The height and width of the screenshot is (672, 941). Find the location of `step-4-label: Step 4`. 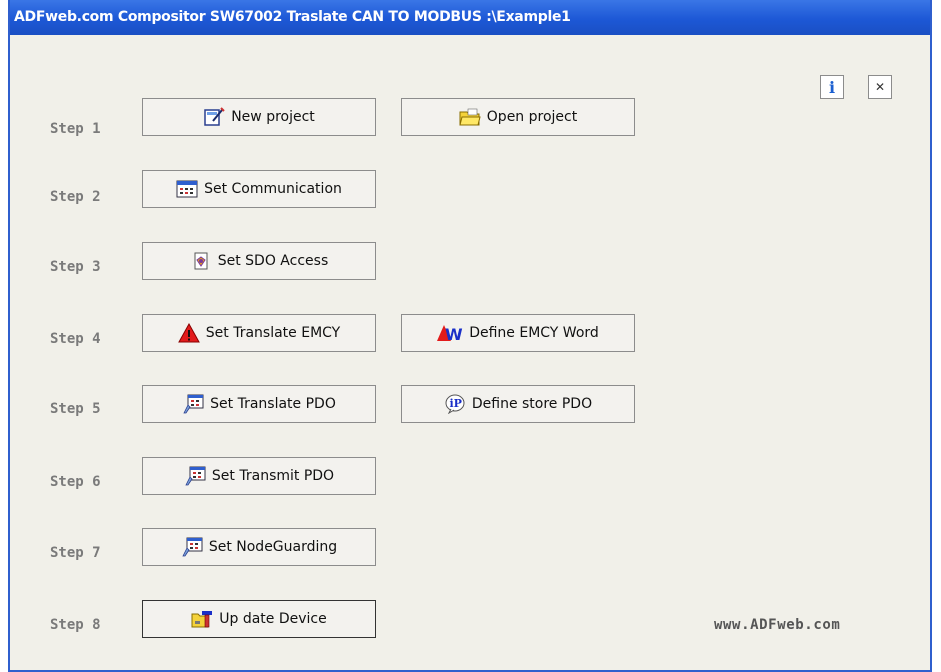

step-4-label: Step 4 is located at coordinates (75, 339).